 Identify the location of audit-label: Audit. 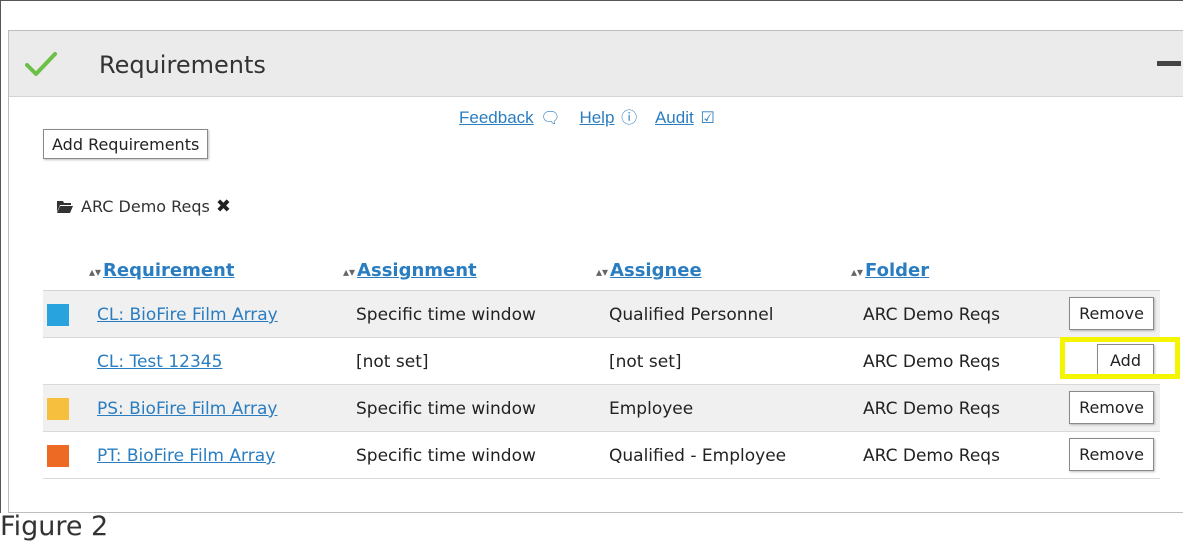
(674, 117).